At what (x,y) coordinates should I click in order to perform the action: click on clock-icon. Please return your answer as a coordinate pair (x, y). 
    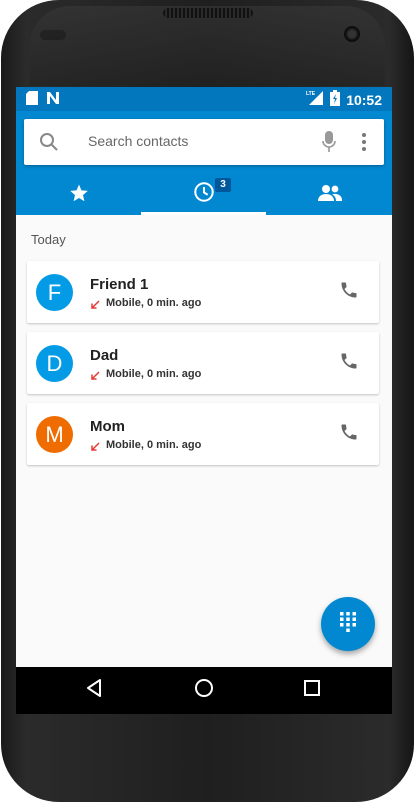
    Looking at the image, I should click on (204, 194).